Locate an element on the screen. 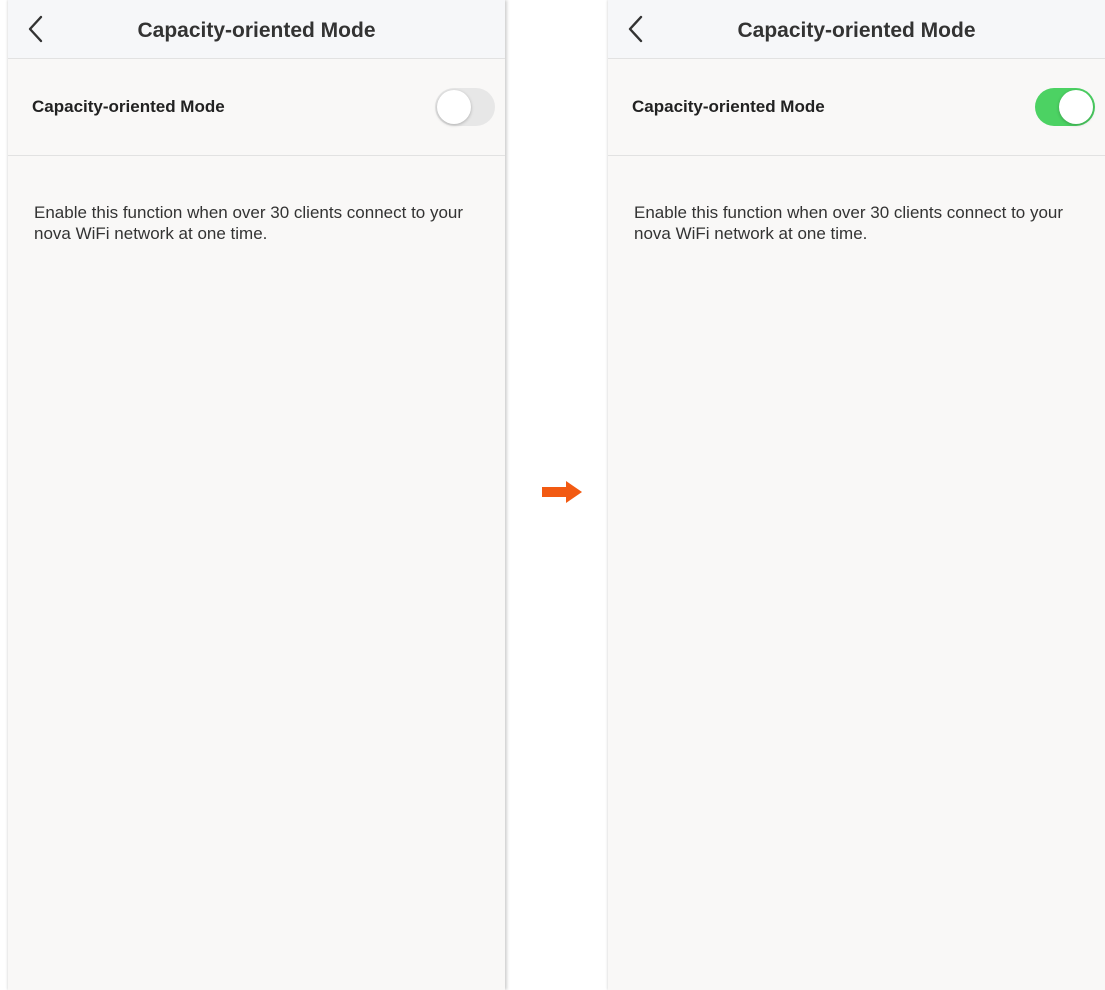 Image resolution: width=1105 pixels, height=990 pixels. arrow-right-icon is located at coordinates (562, 492).